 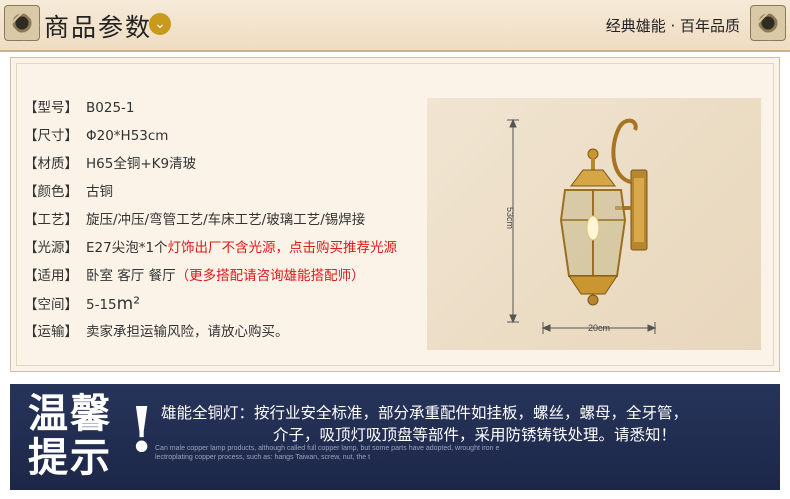 I want to click on spec-value: H65全铜+K9清玻, so click(x=141, y=164).